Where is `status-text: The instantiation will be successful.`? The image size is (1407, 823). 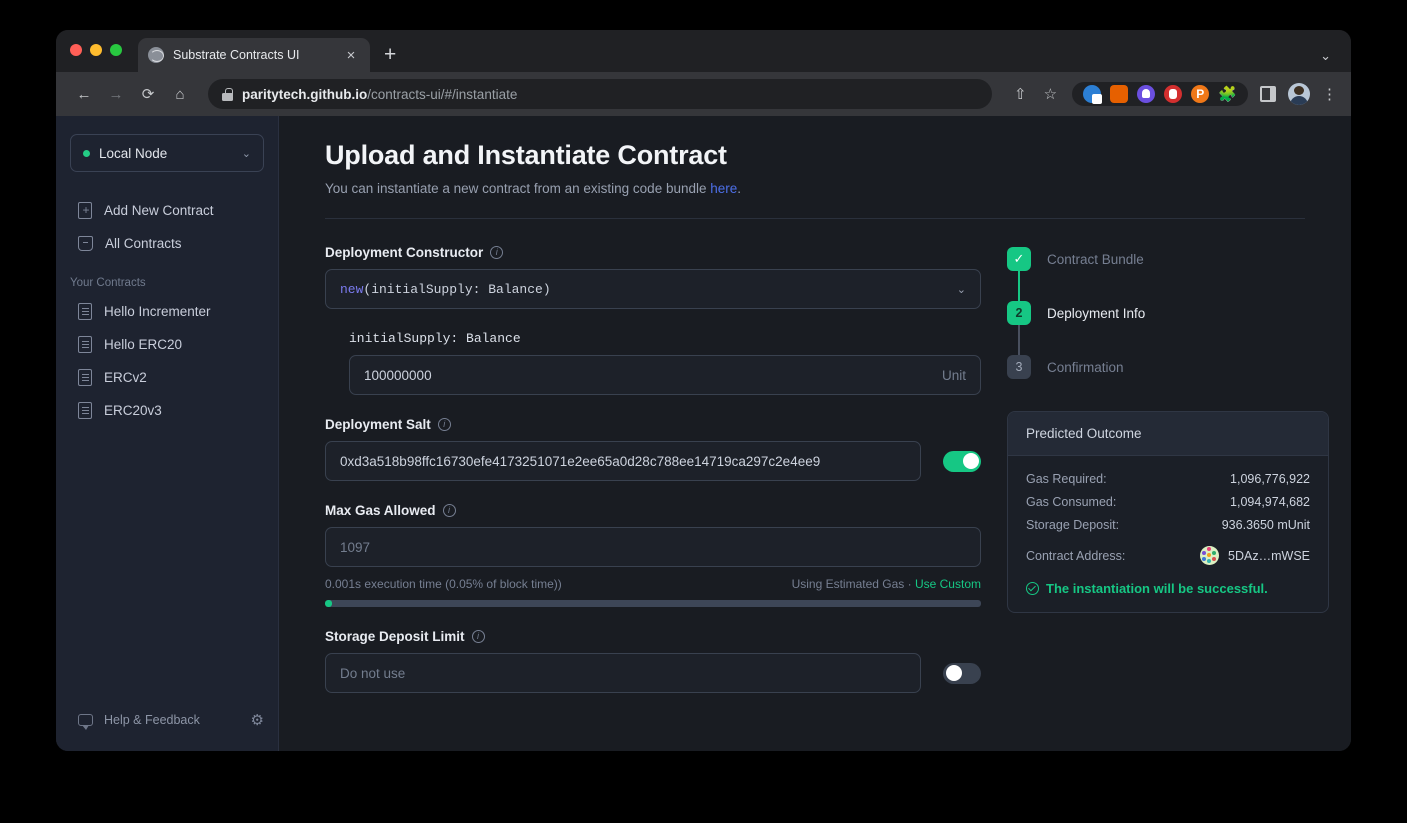
status-text: The instantiation will be successful. is located at coordinates (1157, 588).